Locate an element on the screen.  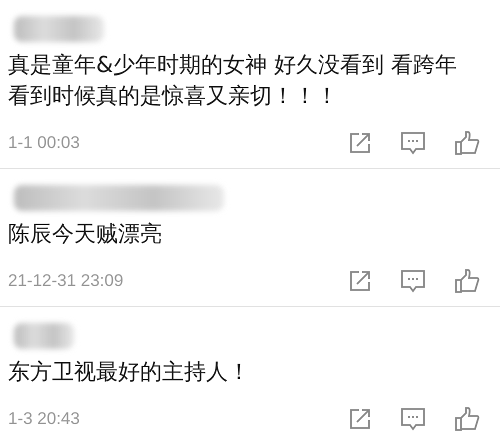
comment-text: 真是童年&少年时期的女神 好久没看到 看跨年看到时候真的是惊喜又亲切！！！ is located at coordinates (233, 81).